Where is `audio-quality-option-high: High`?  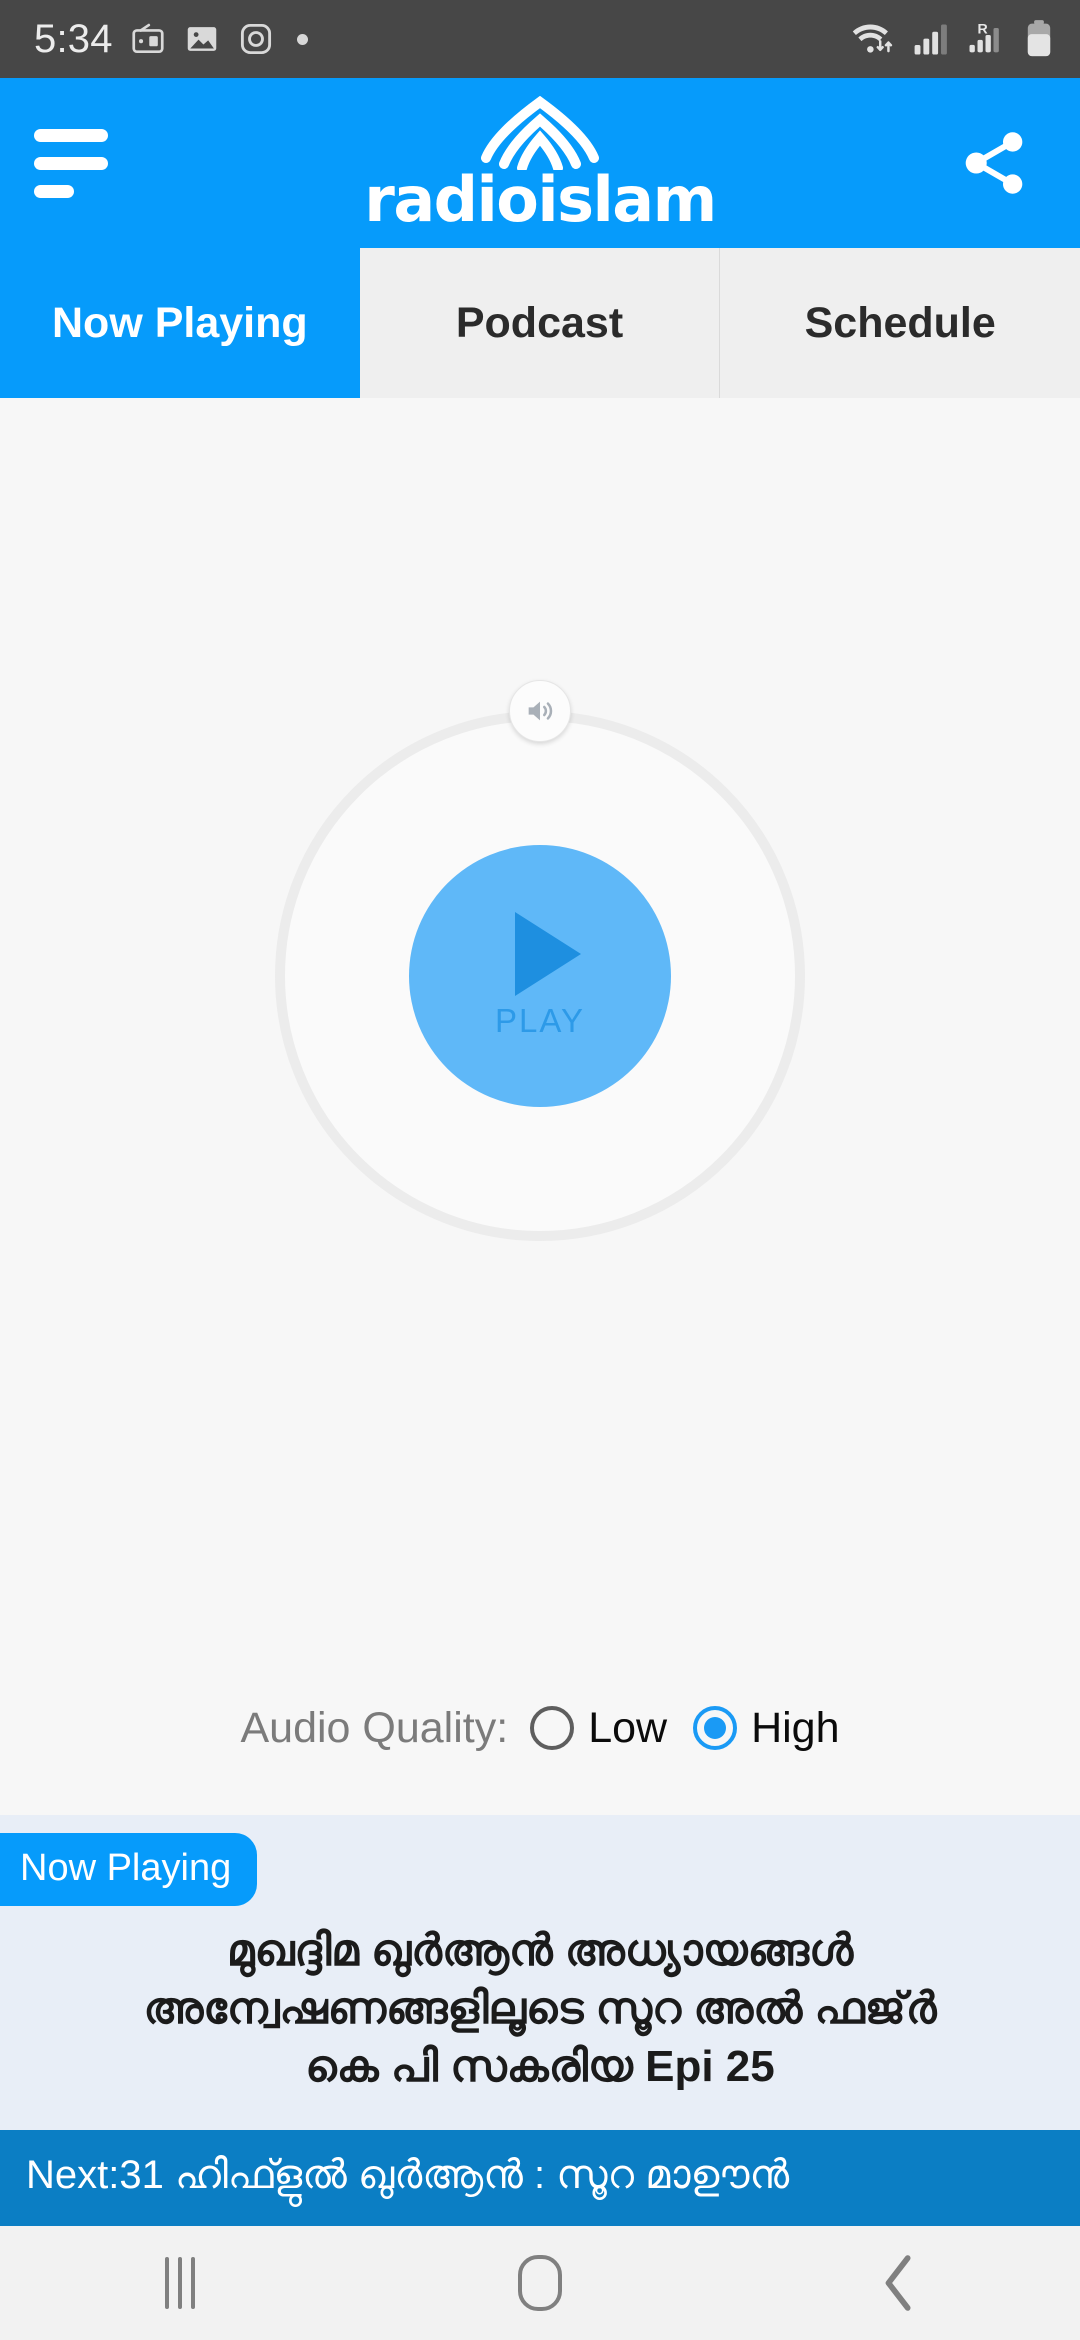
audio-quality-option-high: High is located at coordinates (766, 1728).